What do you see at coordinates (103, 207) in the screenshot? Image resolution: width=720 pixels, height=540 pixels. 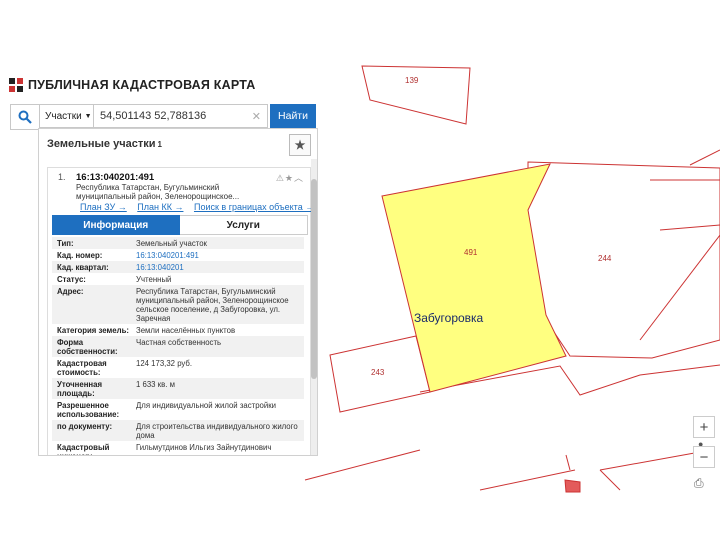 I see `plan-zu-link: План ЗУ →` at bounding box center [103, 207].